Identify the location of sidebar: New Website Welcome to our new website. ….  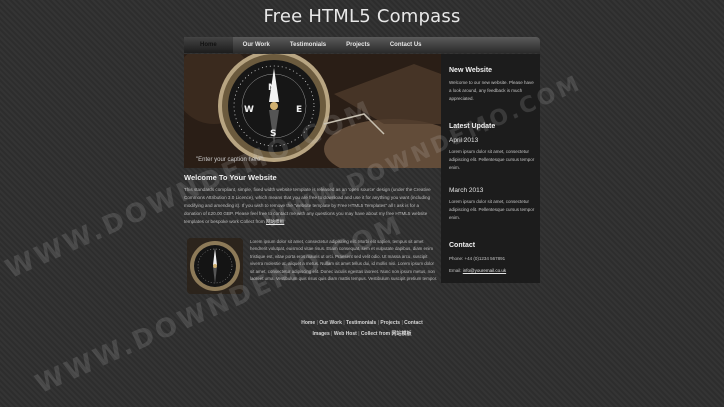
(490, 168).